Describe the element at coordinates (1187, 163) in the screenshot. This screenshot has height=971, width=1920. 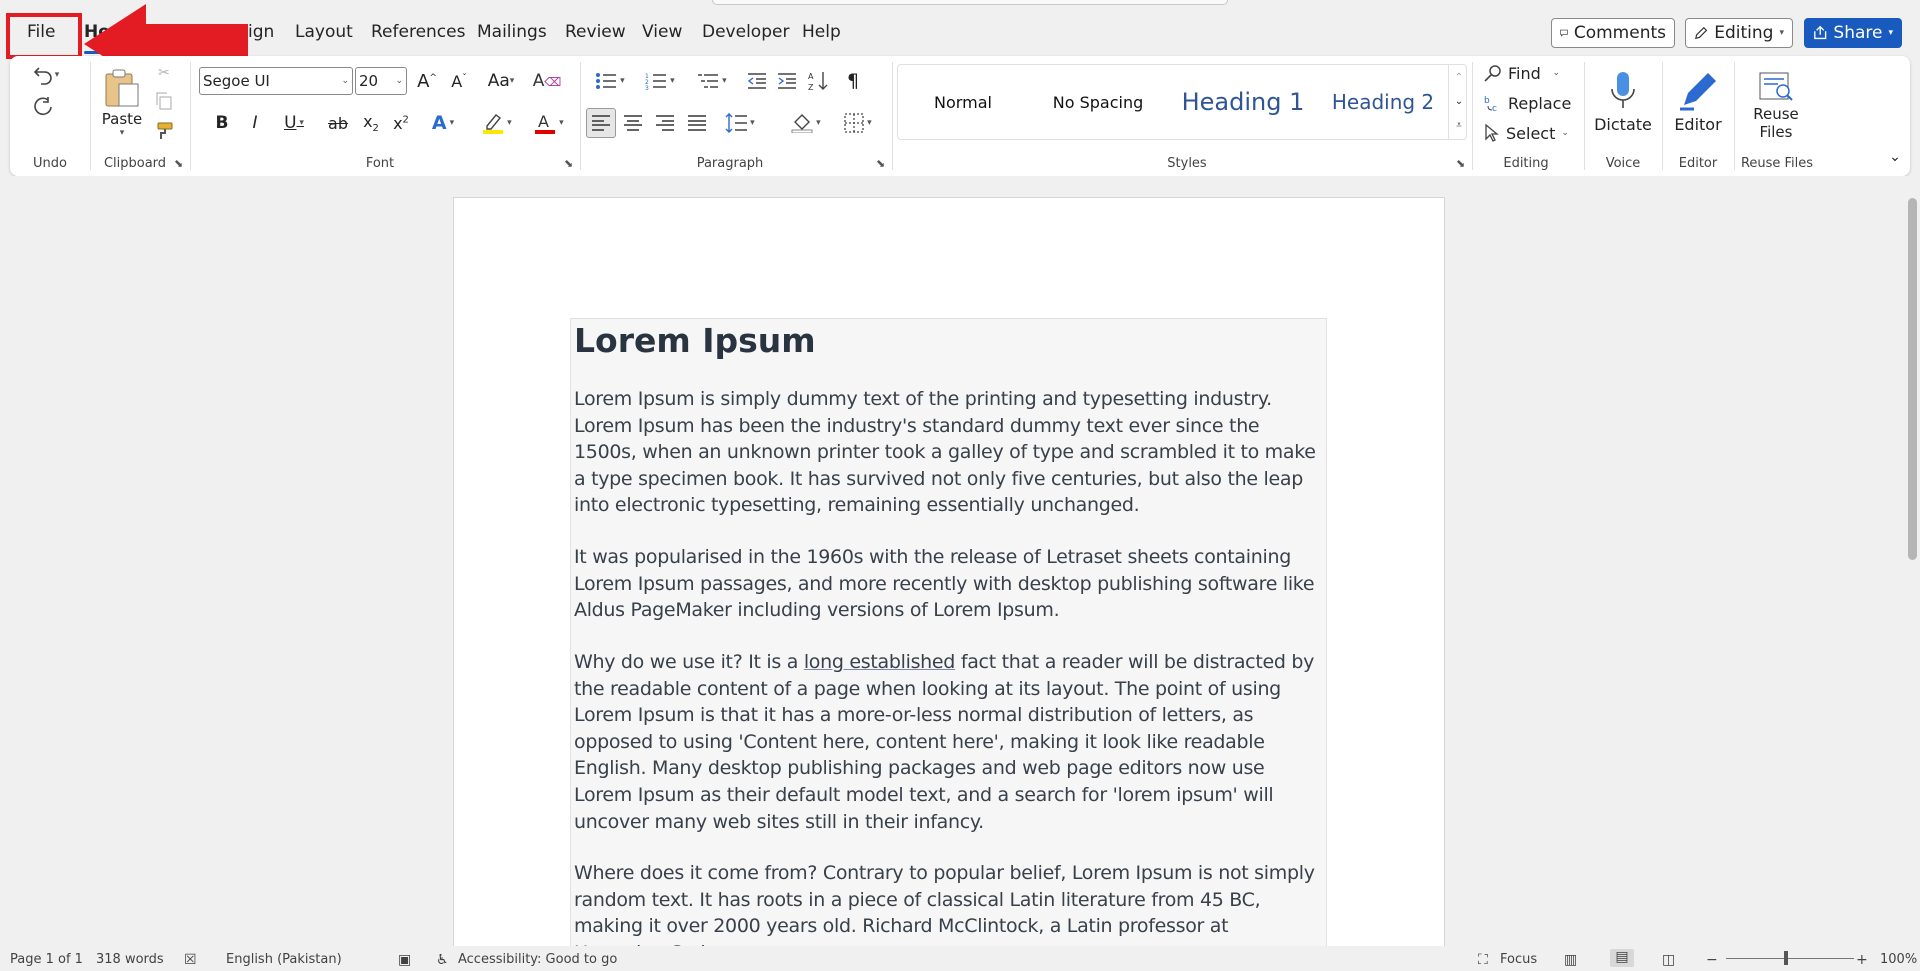
I see `styles-group-label: Styles` at that location.